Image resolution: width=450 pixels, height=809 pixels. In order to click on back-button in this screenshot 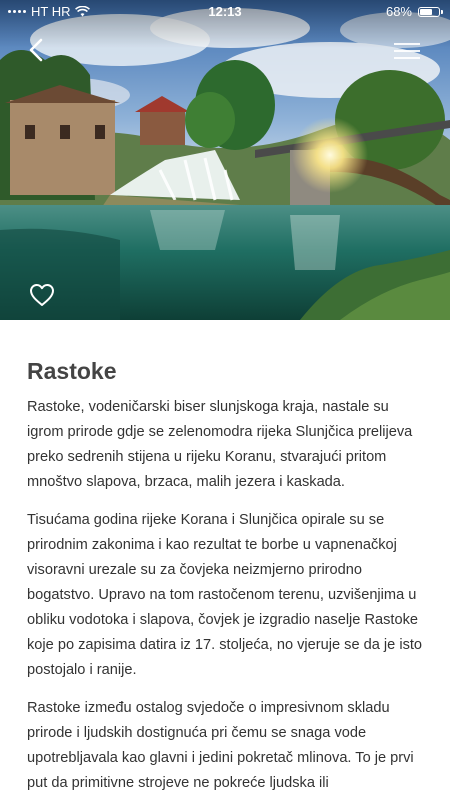, I will do `click(36, 50)`.